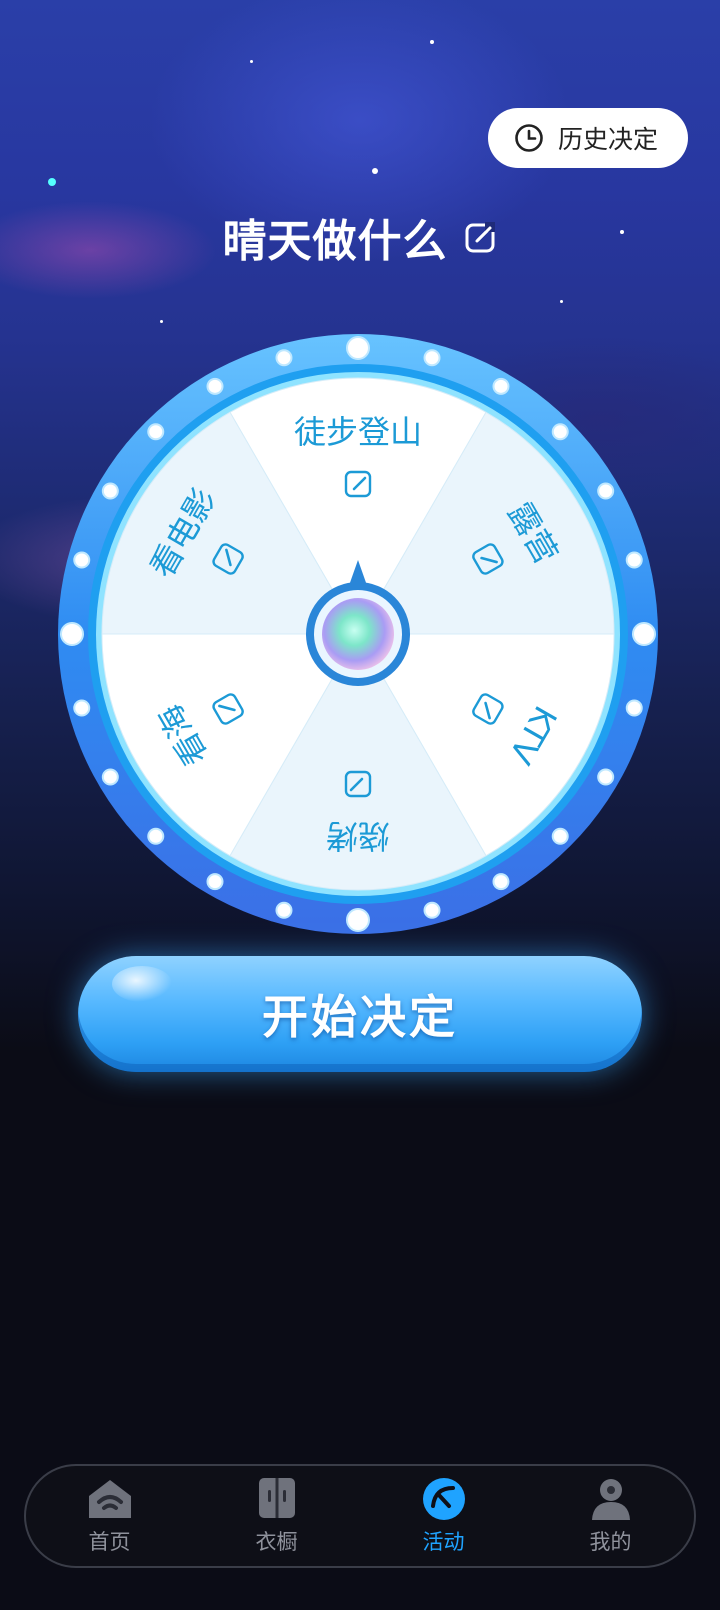 Image resolution: width=720 pixels, height=1610 pixels. Describe the element at coordinates (358, 432) in the screenshot. I see `wheel-segment-label: 徒步登山` at that location.